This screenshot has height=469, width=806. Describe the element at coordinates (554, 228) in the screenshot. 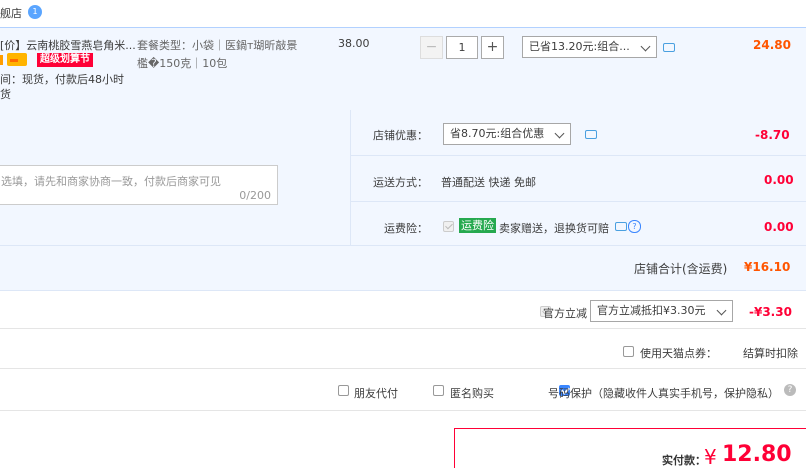

I see `insurance-text: 卖家赠送，退换货可赔` at that location.